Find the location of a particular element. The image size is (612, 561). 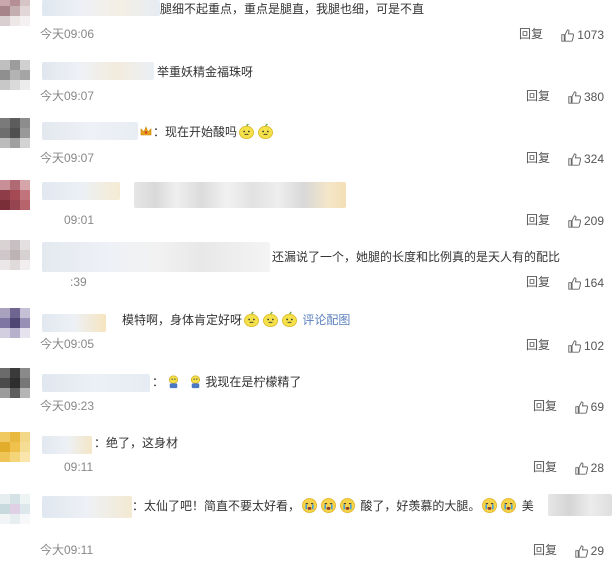

comment-text-body: ：现在开始酸吗 is located at coordinates (195, 132).